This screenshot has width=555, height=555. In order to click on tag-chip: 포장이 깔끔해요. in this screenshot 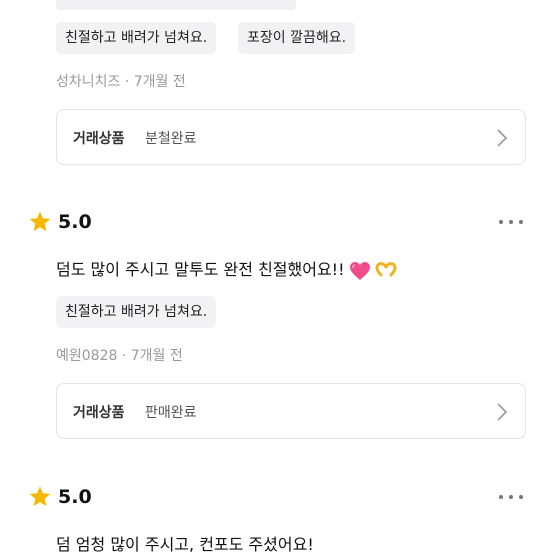, I will do `click(297, 38)`.